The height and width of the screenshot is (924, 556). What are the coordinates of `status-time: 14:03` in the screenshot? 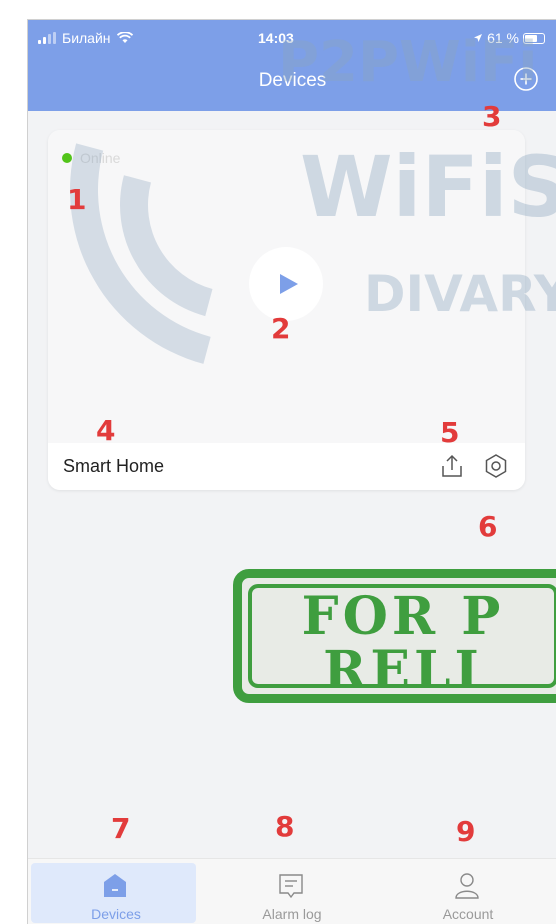 It's located at (276, 38).